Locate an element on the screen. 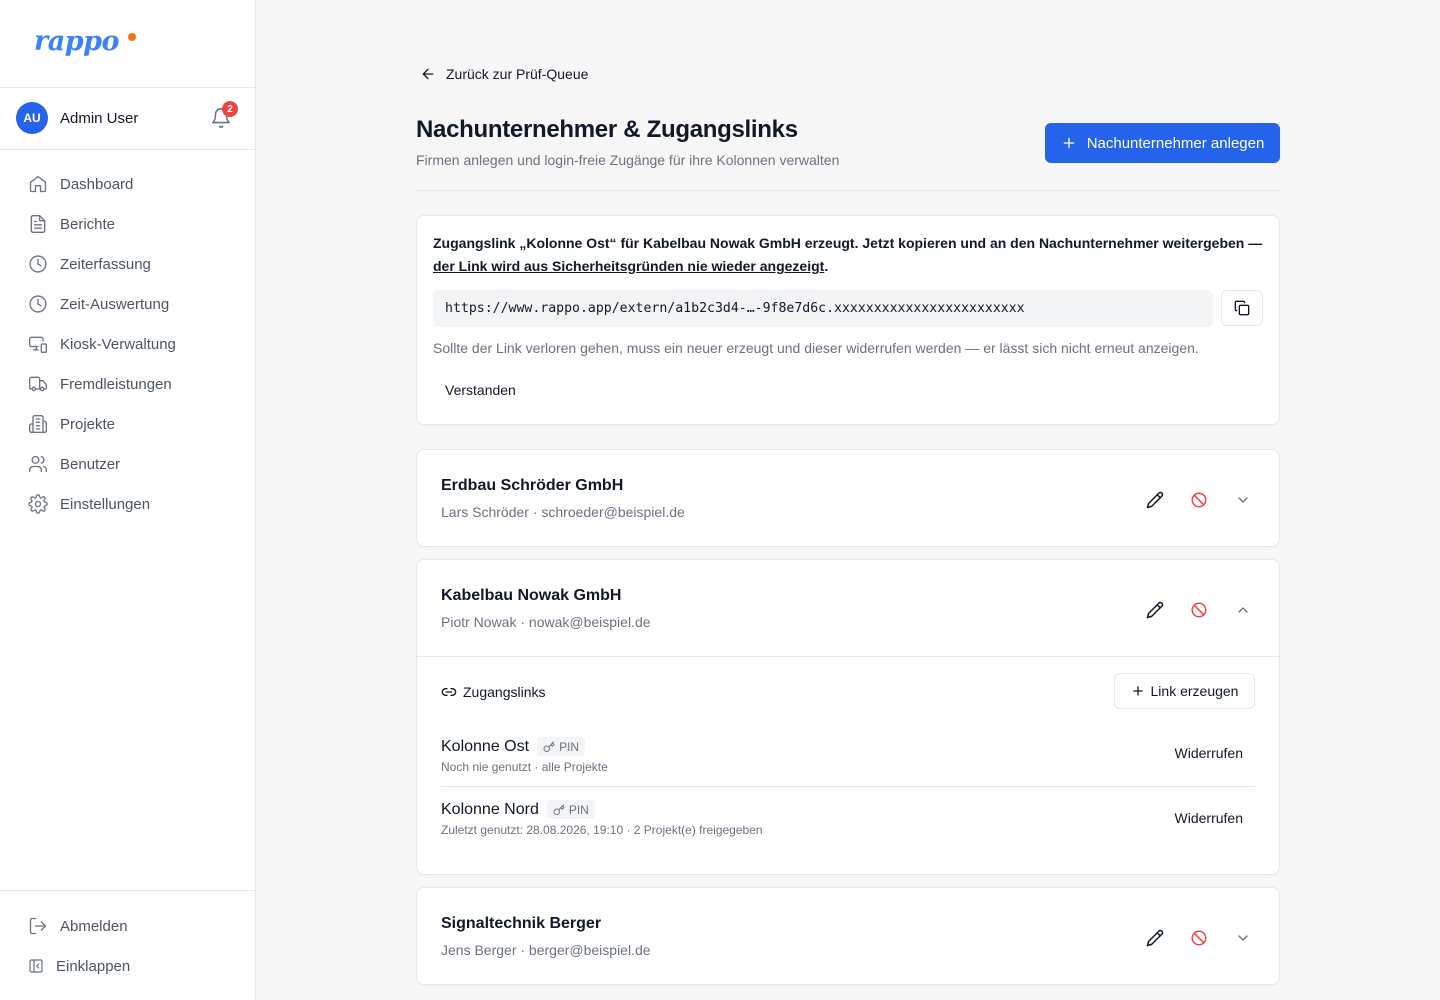  copy-link-button is located at coordinates (1242, 308).